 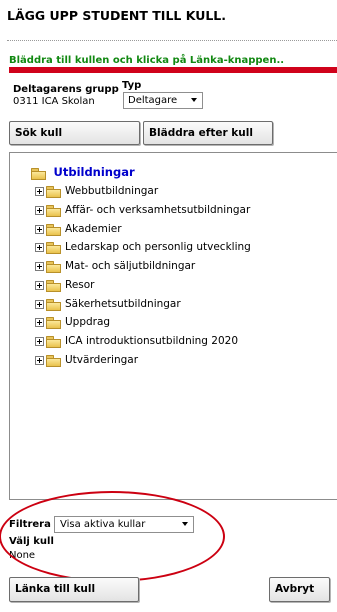 What do you see at coordinates (54, 101) in the screenshot?
I see `group-value: 0311 ICA Skolan` at bounding box center [54, 101].